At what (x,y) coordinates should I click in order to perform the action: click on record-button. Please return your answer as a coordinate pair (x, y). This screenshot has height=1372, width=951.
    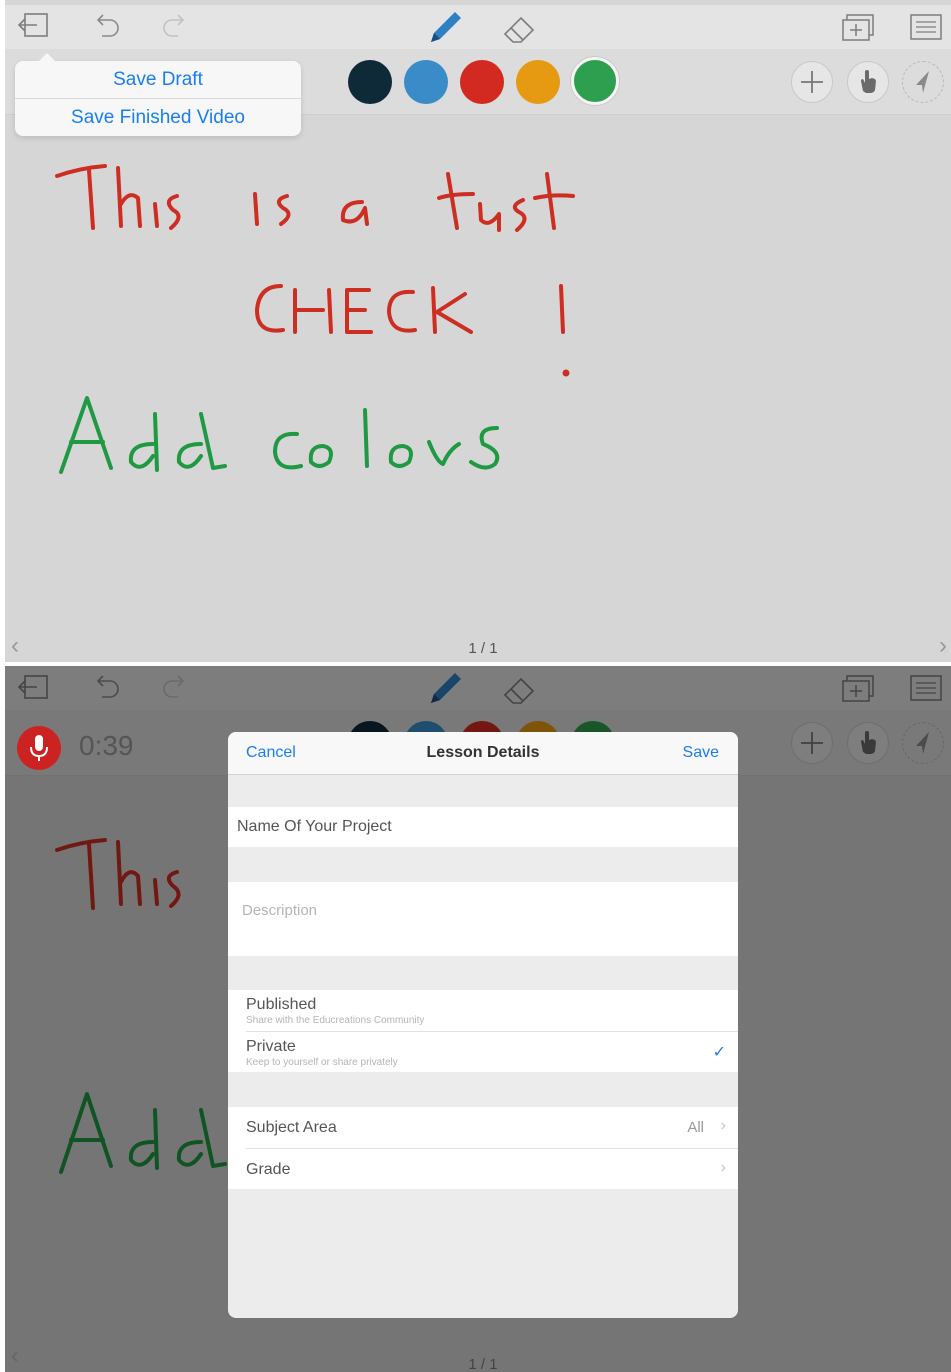
    Looking at the image, I should click on (39, 748).